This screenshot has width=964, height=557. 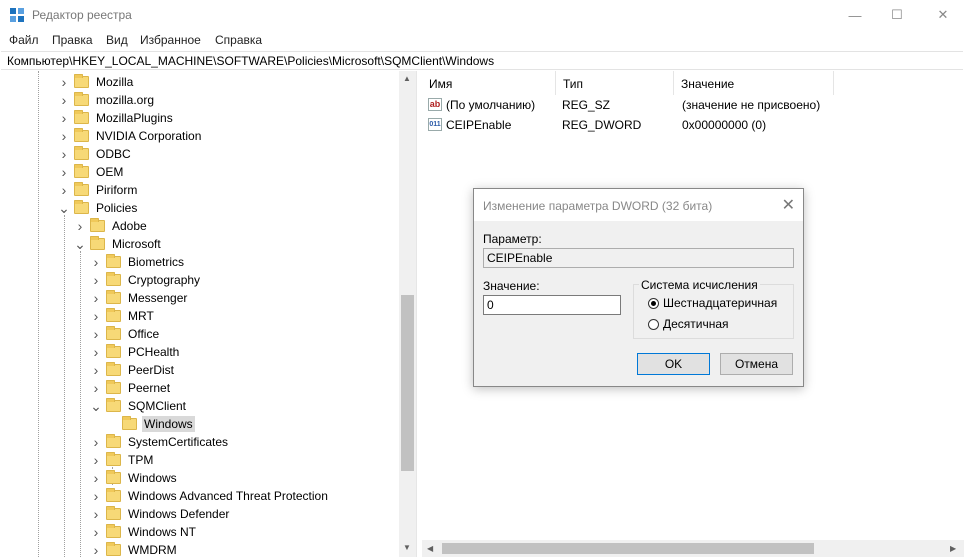 I want to click on scroll-right-icon: ▶, so click(x=953, y=548).